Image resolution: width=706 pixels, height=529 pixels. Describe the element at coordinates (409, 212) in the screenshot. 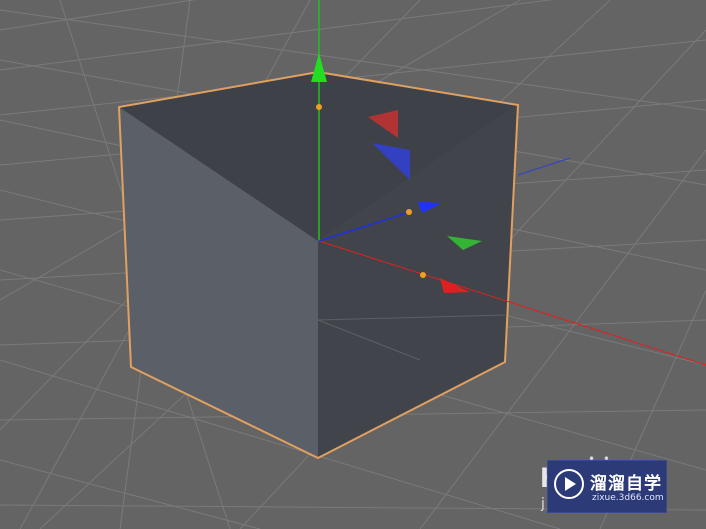

I see `z-scale-dot` at that location.